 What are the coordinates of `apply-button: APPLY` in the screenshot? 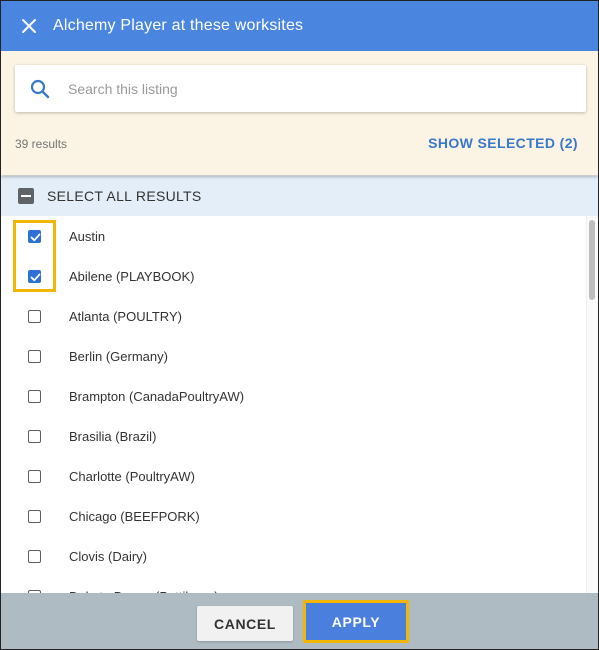 It's located at (356, 621).